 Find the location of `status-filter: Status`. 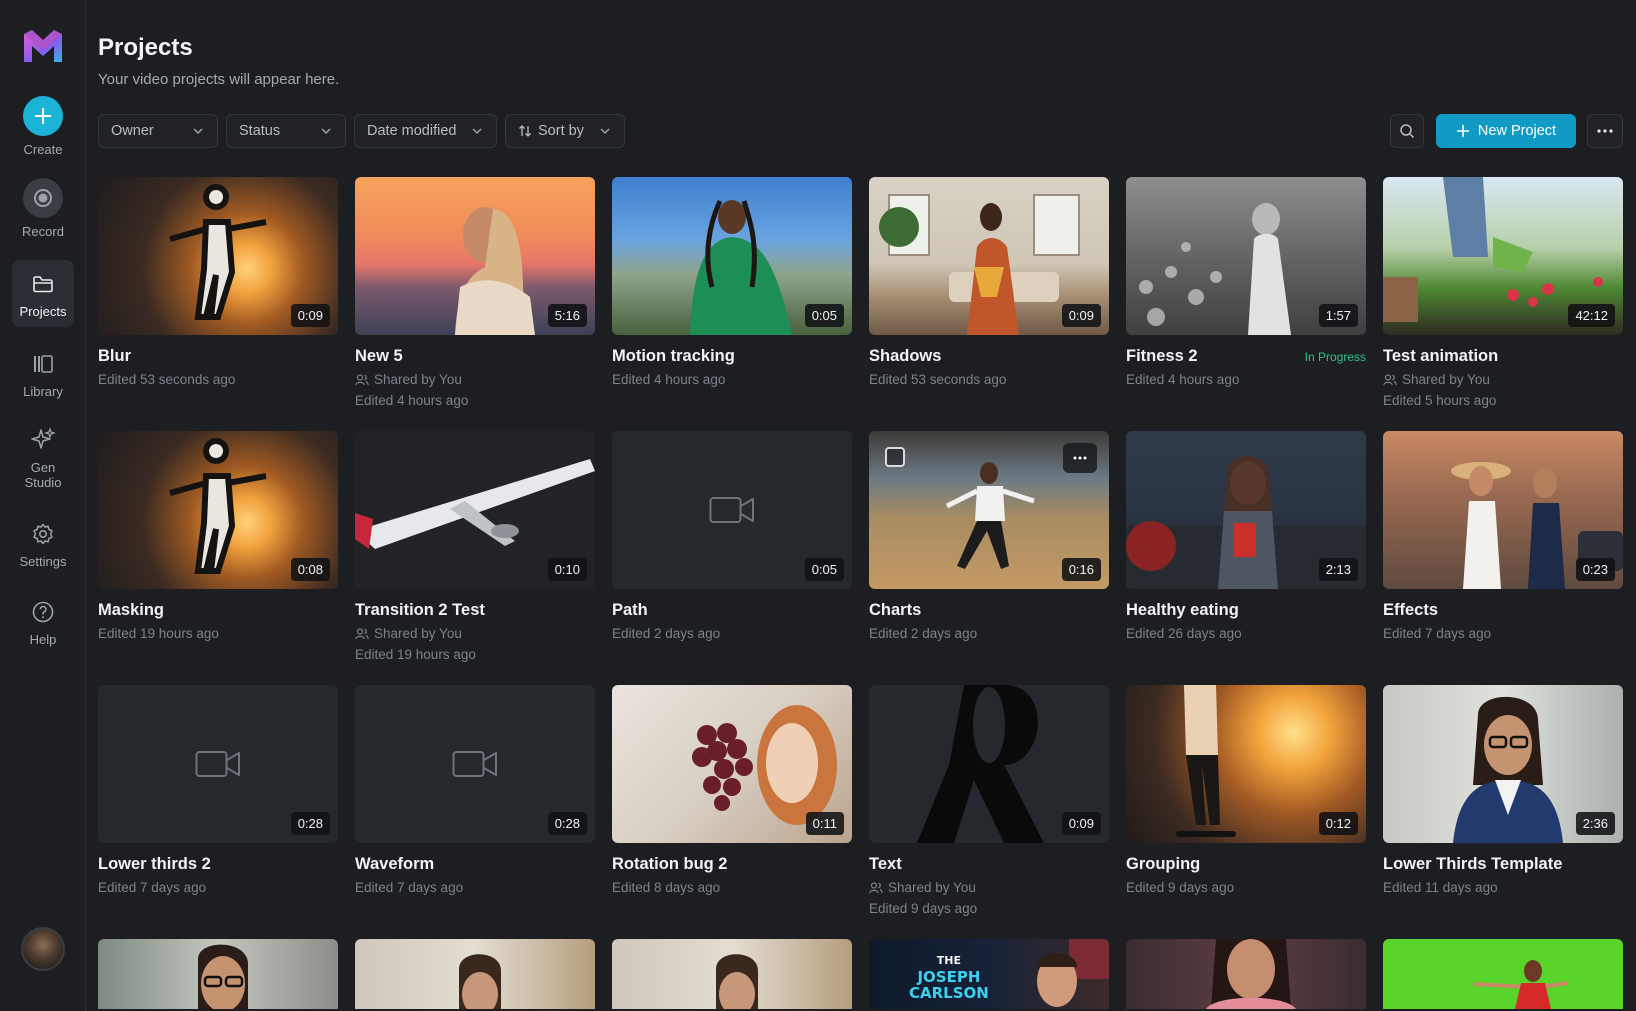

status-filter: Status is located at coordinates (286, 131).